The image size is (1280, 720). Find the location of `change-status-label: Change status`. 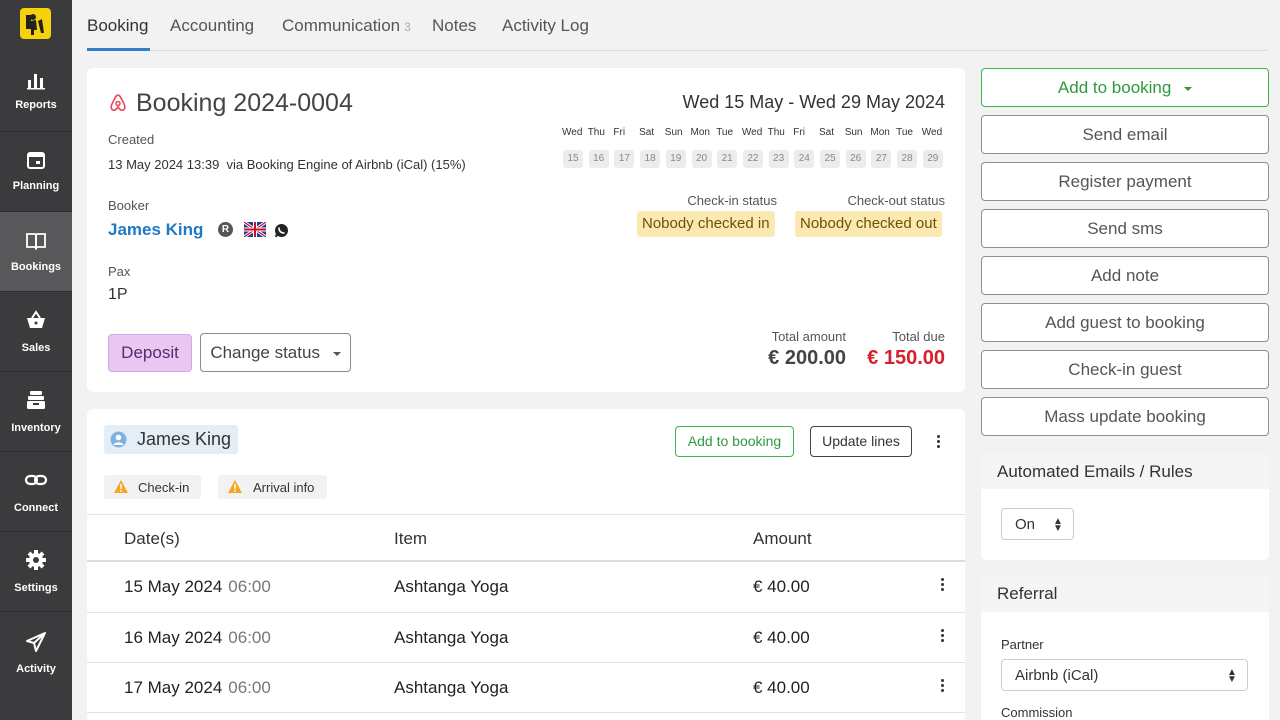

change-status-label: Change status is located at coordinates (265, 352).